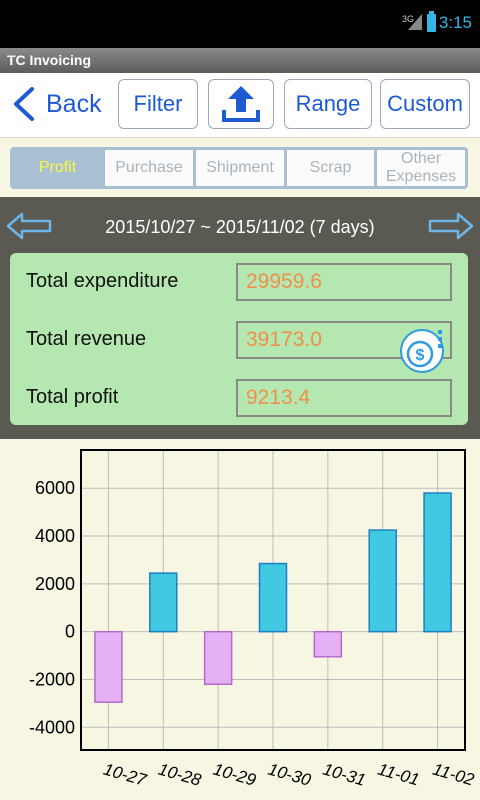 The image size is (480, 800). Describe the element at coordinates (52, 679) in the screenshot. I see `y-tick-label: -2000` at that location.